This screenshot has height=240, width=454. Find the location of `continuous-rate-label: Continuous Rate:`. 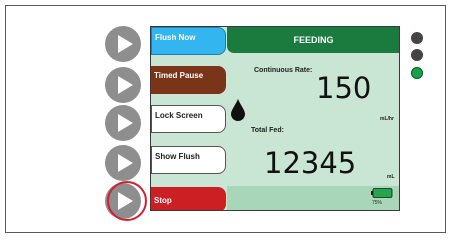

continuous-rate-label: Continuous Rate: is located at coordinates (283, 70).